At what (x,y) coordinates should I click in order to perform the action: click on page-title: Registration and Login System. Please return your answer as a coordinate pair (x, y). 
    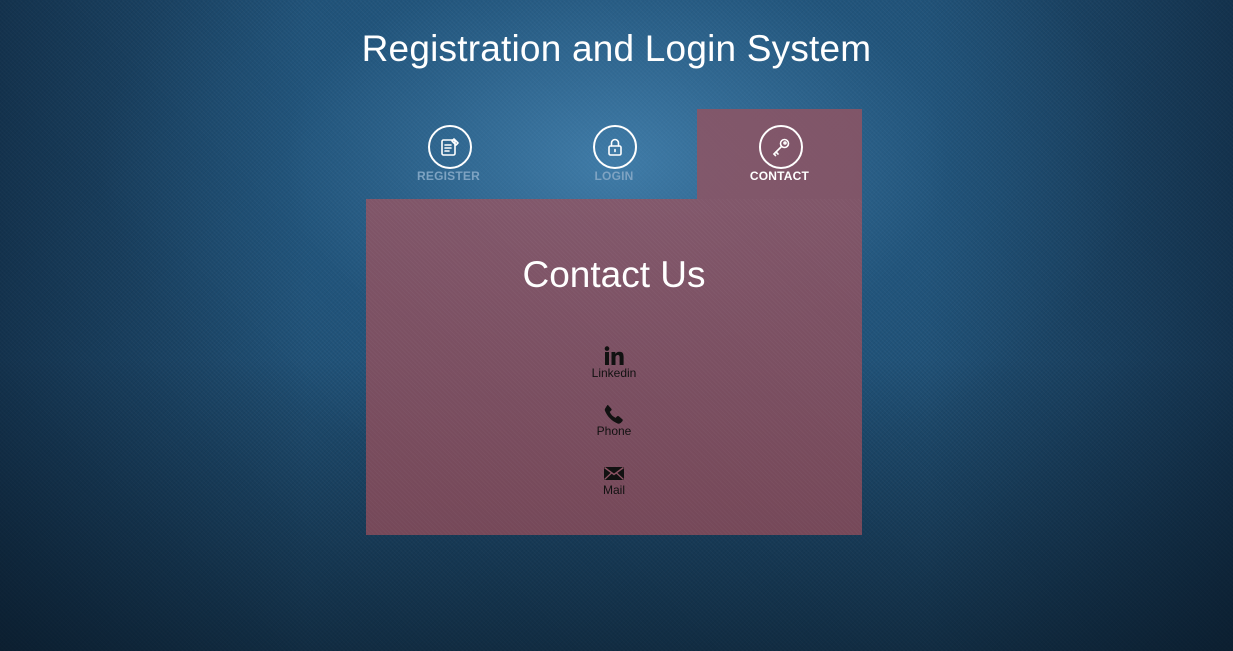
    Looking at the image, I should click on (616, 48).